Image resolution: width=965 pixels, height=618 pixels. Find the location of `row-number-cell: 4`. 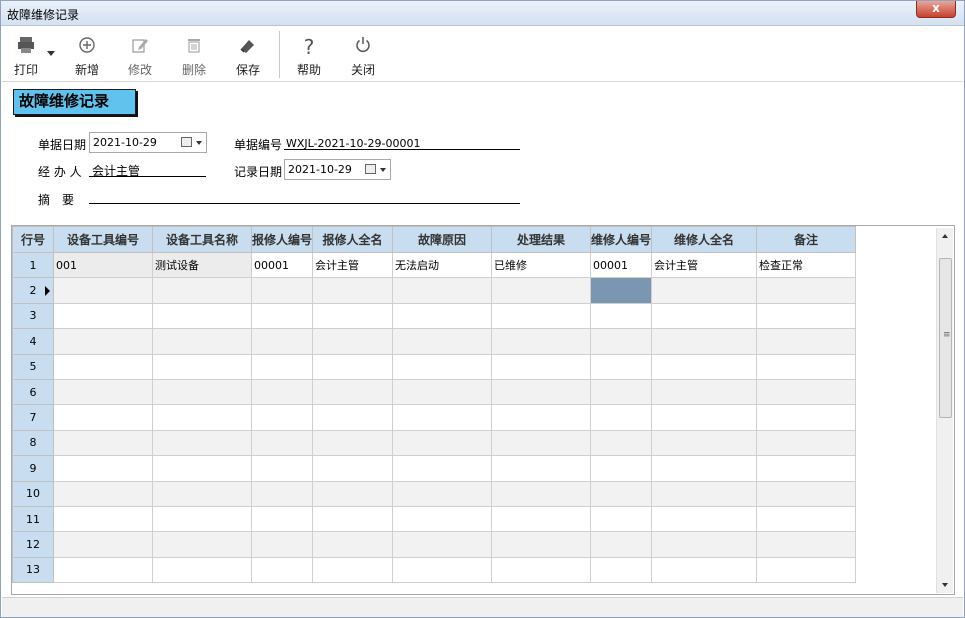

row-number-cell: 4 is located at coordinates (33, 341).